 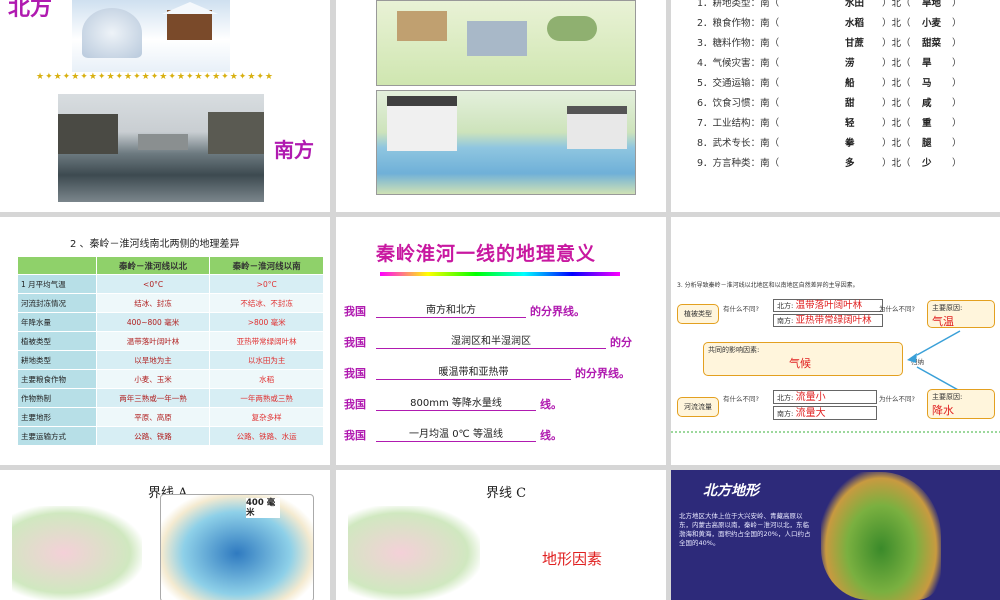 I want to click on river-north-box: 北方: 流量小, so click(x=825, y=397).